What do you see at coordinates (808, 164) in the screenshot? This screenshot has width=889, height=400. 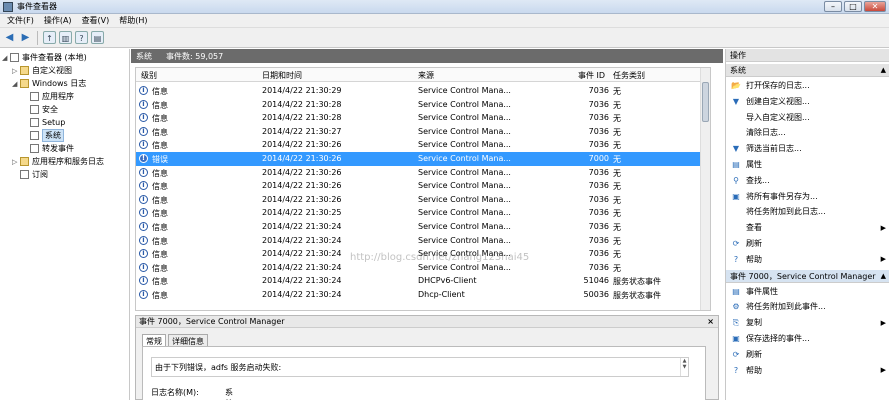 I see `action-item: ▤ 属性` at bounding box center [808, 164].